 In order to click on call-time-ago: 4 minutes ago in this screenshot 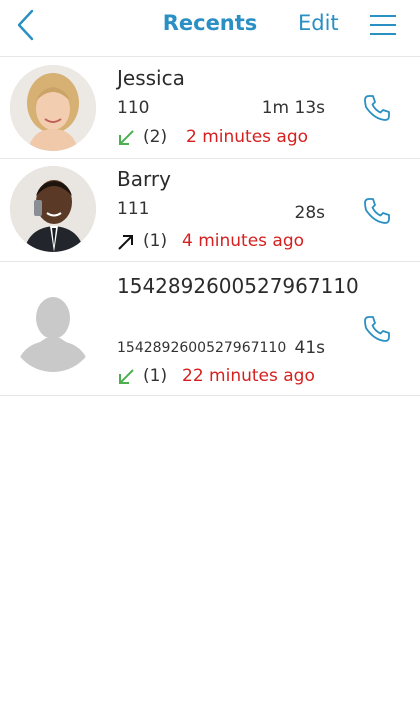, I will do `click(243, 241)`.